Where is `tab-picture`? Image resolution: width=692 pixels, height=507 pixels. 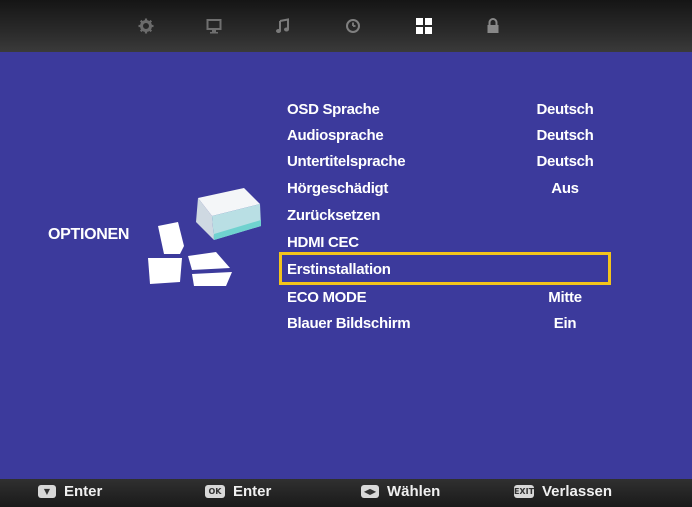 tab-picture is located at coordinates (214, 26).